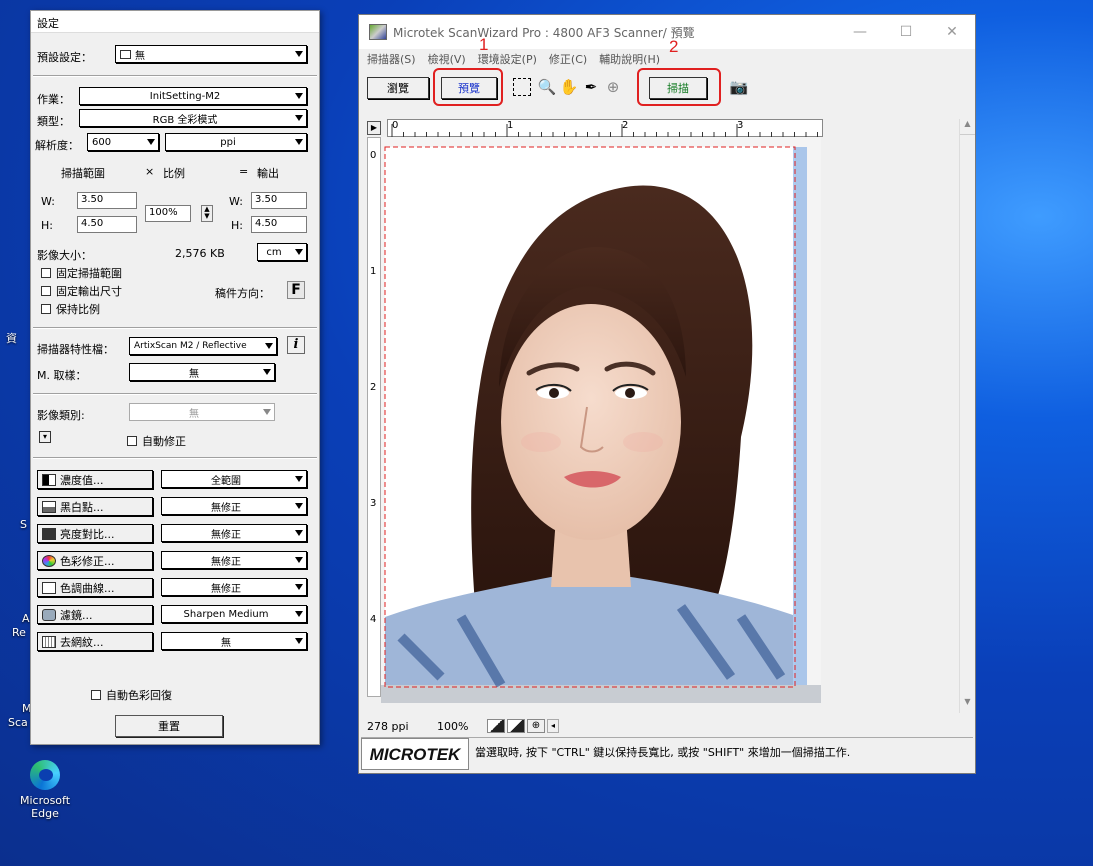  Describe the element at coordinates (388, 726) in the screenshot. I see `status-ppi: 278 ppi` at that location.